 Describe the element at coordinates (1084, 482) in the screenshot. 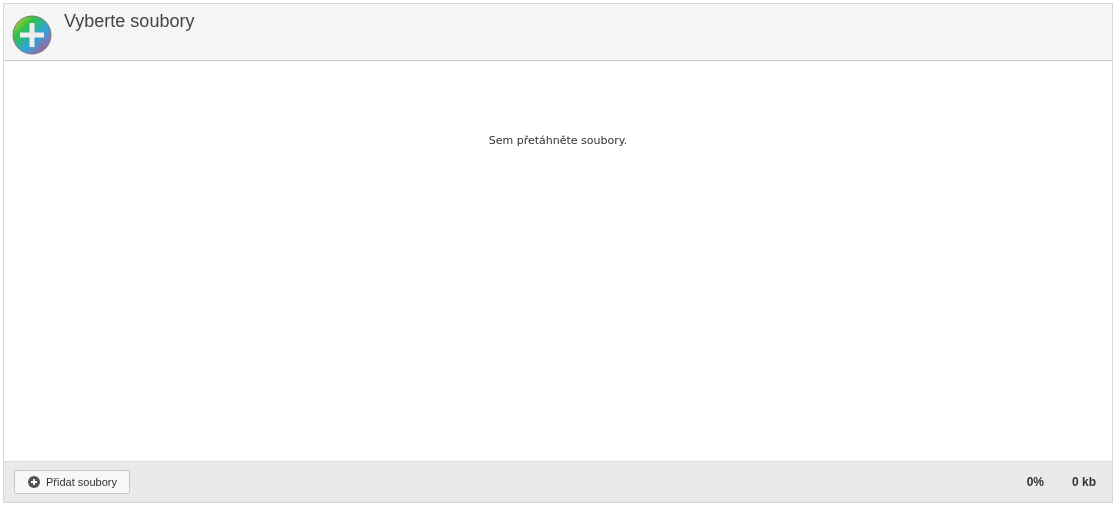

I see `total-size: 0 kb` at that location.